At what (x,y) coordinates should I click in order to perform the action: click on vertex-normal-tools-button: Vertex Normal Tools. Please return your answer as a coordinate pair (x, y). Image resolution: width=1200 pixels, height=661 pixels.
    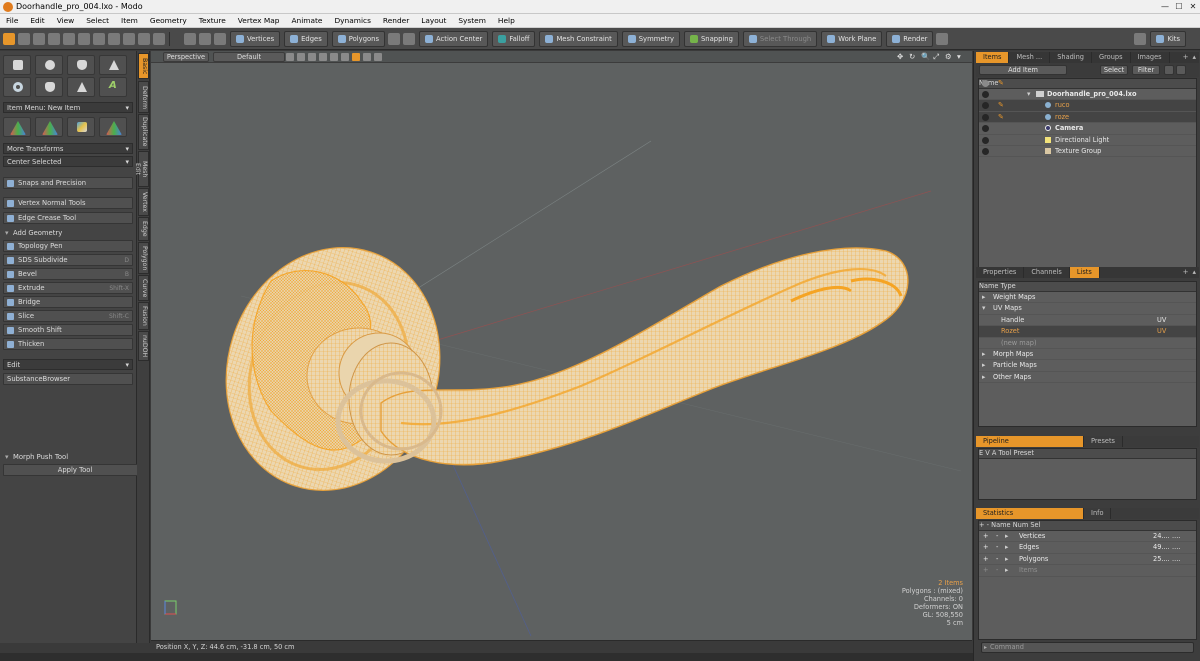
    Looking at the image, I should click on (68, 203).